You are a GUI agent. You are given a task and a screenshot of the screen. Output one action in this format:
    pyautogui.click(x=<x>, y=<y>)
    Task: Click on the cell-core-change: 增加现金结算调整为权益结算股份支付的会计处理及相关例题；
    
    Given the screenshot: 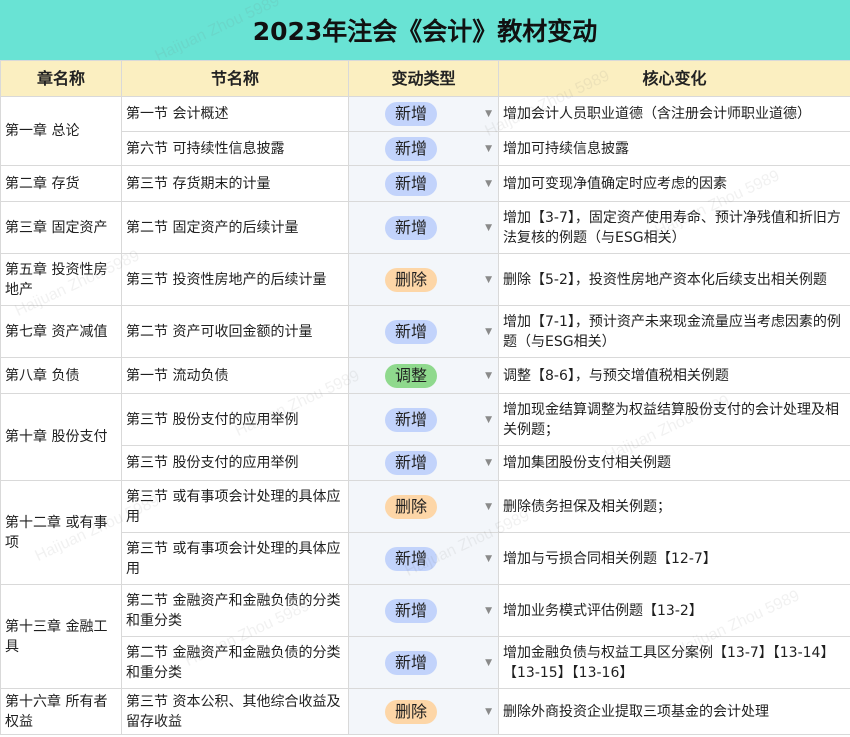 What is the action you would take?
    pyautogui.click(x=674, y=419)
    